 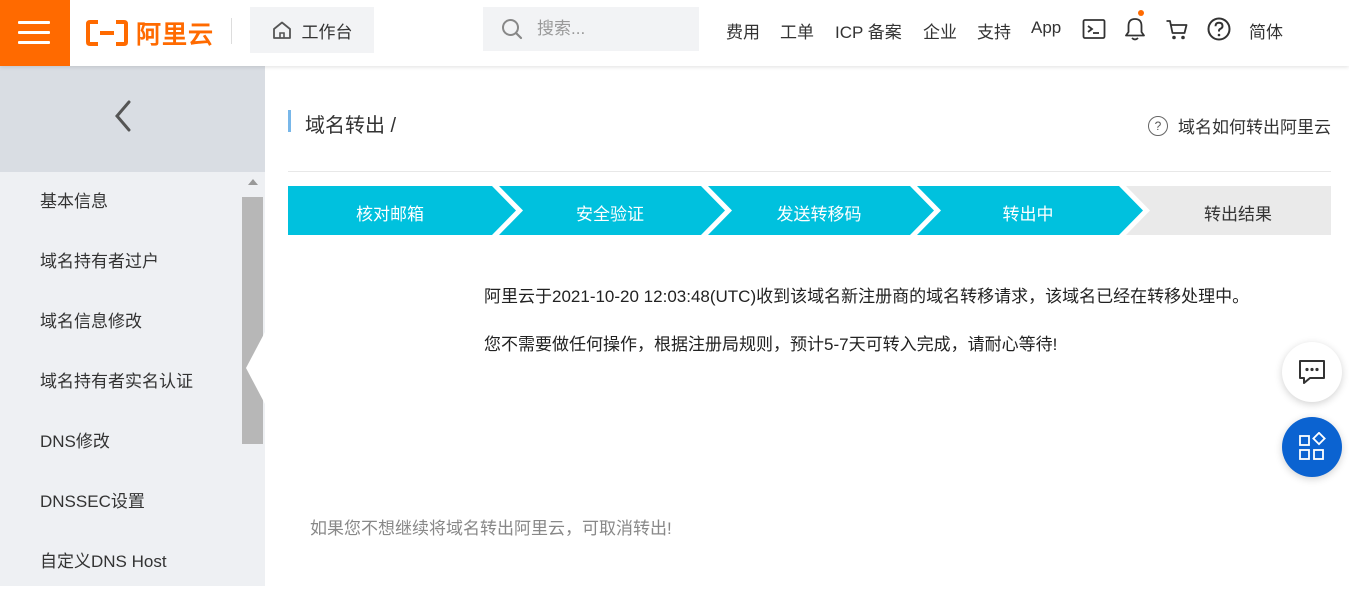 What do you see at coordinates (281, 30) in the screenshot?
I see `home-icon` at bounding box center [281, 30].